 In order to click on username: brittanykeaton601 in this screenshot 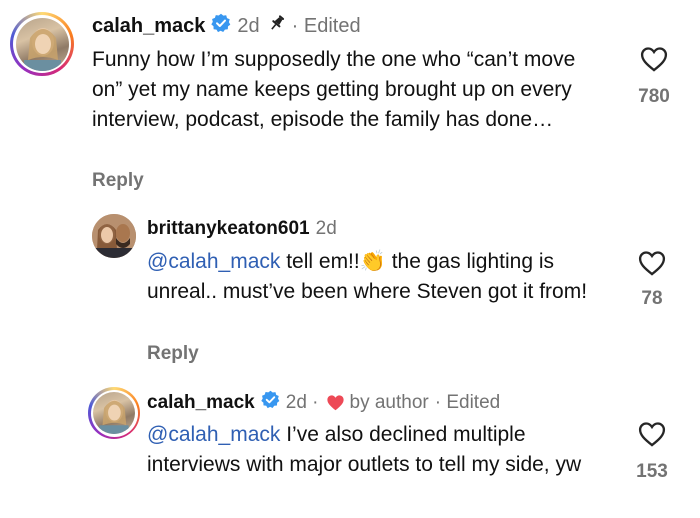, I will do `click(228, 229)`.